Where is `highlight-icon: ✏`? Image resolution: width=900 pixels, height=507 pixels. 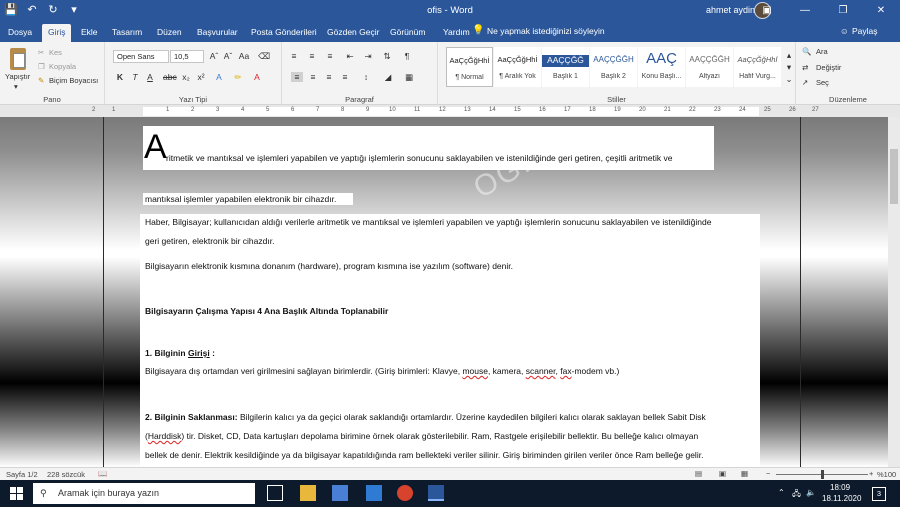 highlight-icon: ✏ is located at coordinates (238, 77).